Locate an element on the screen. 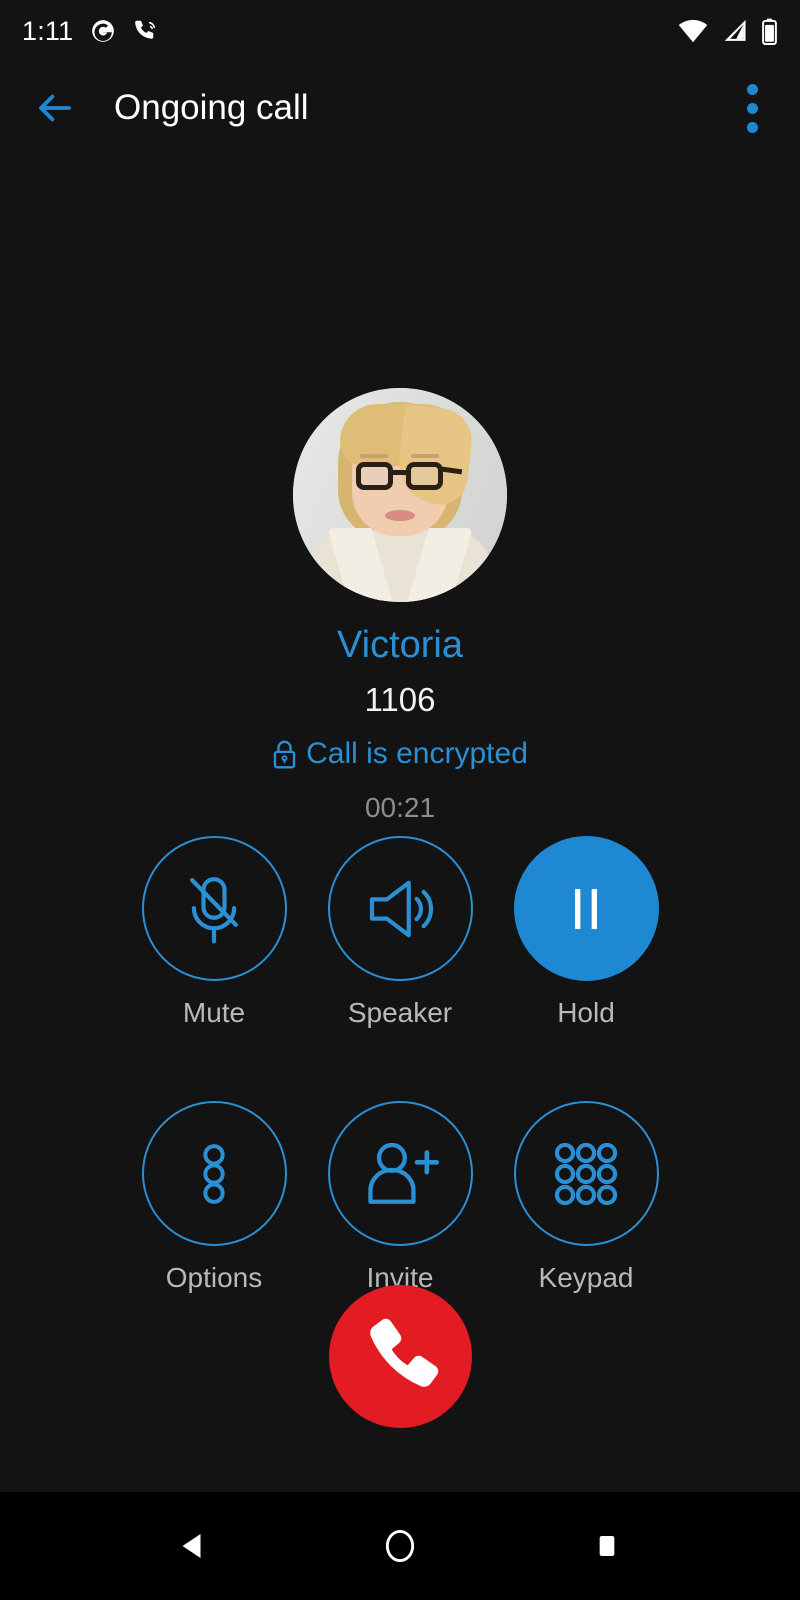 This screenshot has height=1600, width=800. call-in-progress-icon is located at coordinates (145, 29).